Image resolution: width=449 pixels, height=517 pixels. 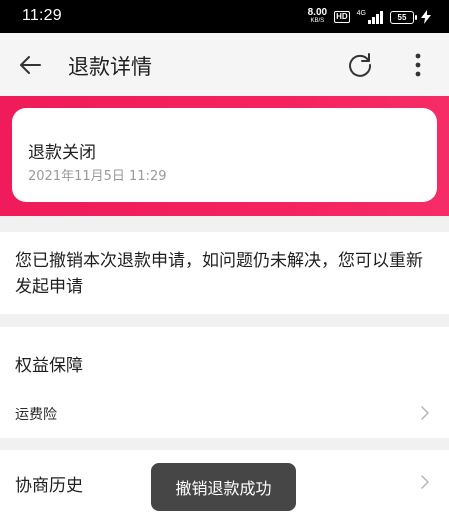 I want to click on battery-icon: 55, so click(x=403, y=17).